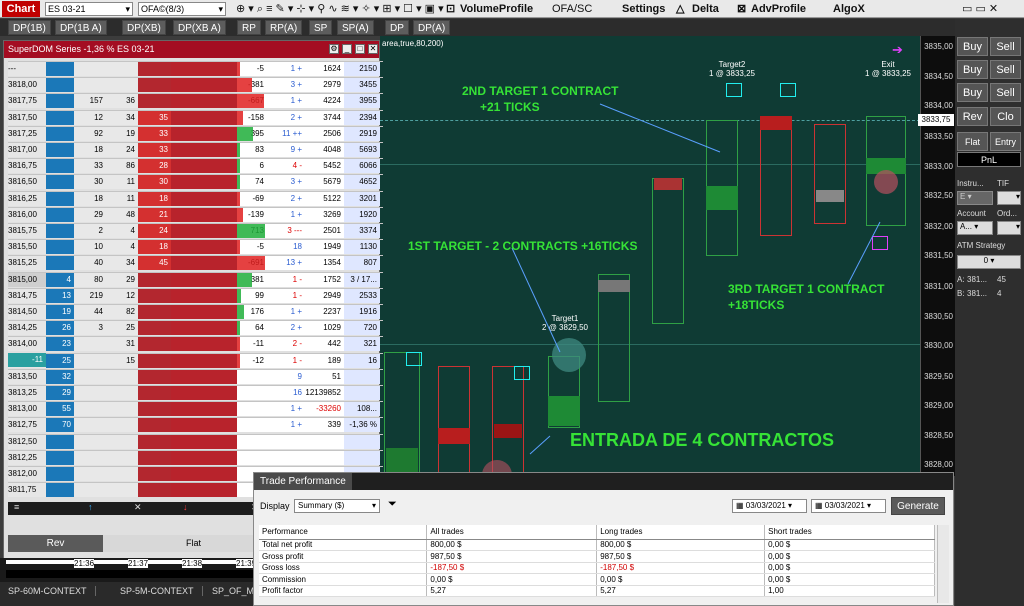  Describe the element at coordinates (233, 591) in the screenshot. I see `tab-sp-of-m: SP_OF_M` at that location.